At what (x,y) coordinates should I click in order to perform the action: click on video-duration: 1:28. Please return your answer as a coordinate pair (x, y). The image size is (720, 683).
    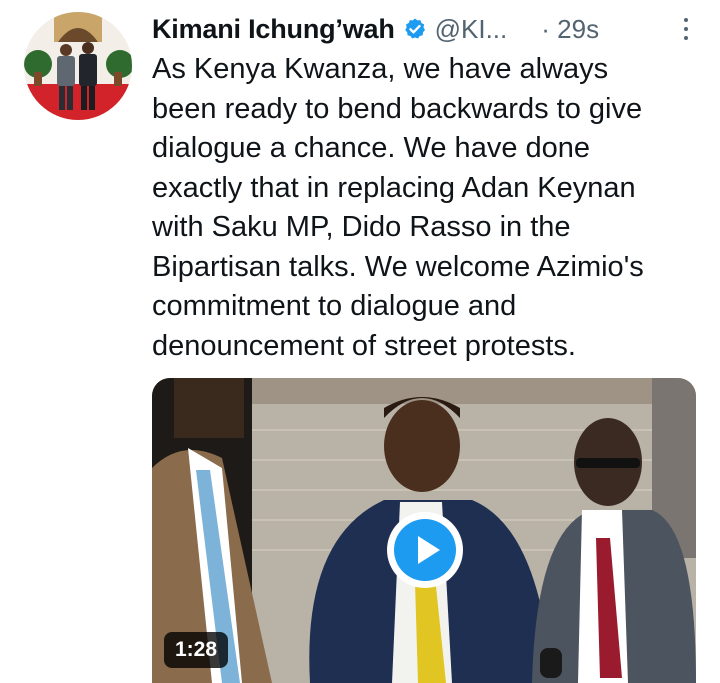
    Looking at the image, I should click on (196, 650).